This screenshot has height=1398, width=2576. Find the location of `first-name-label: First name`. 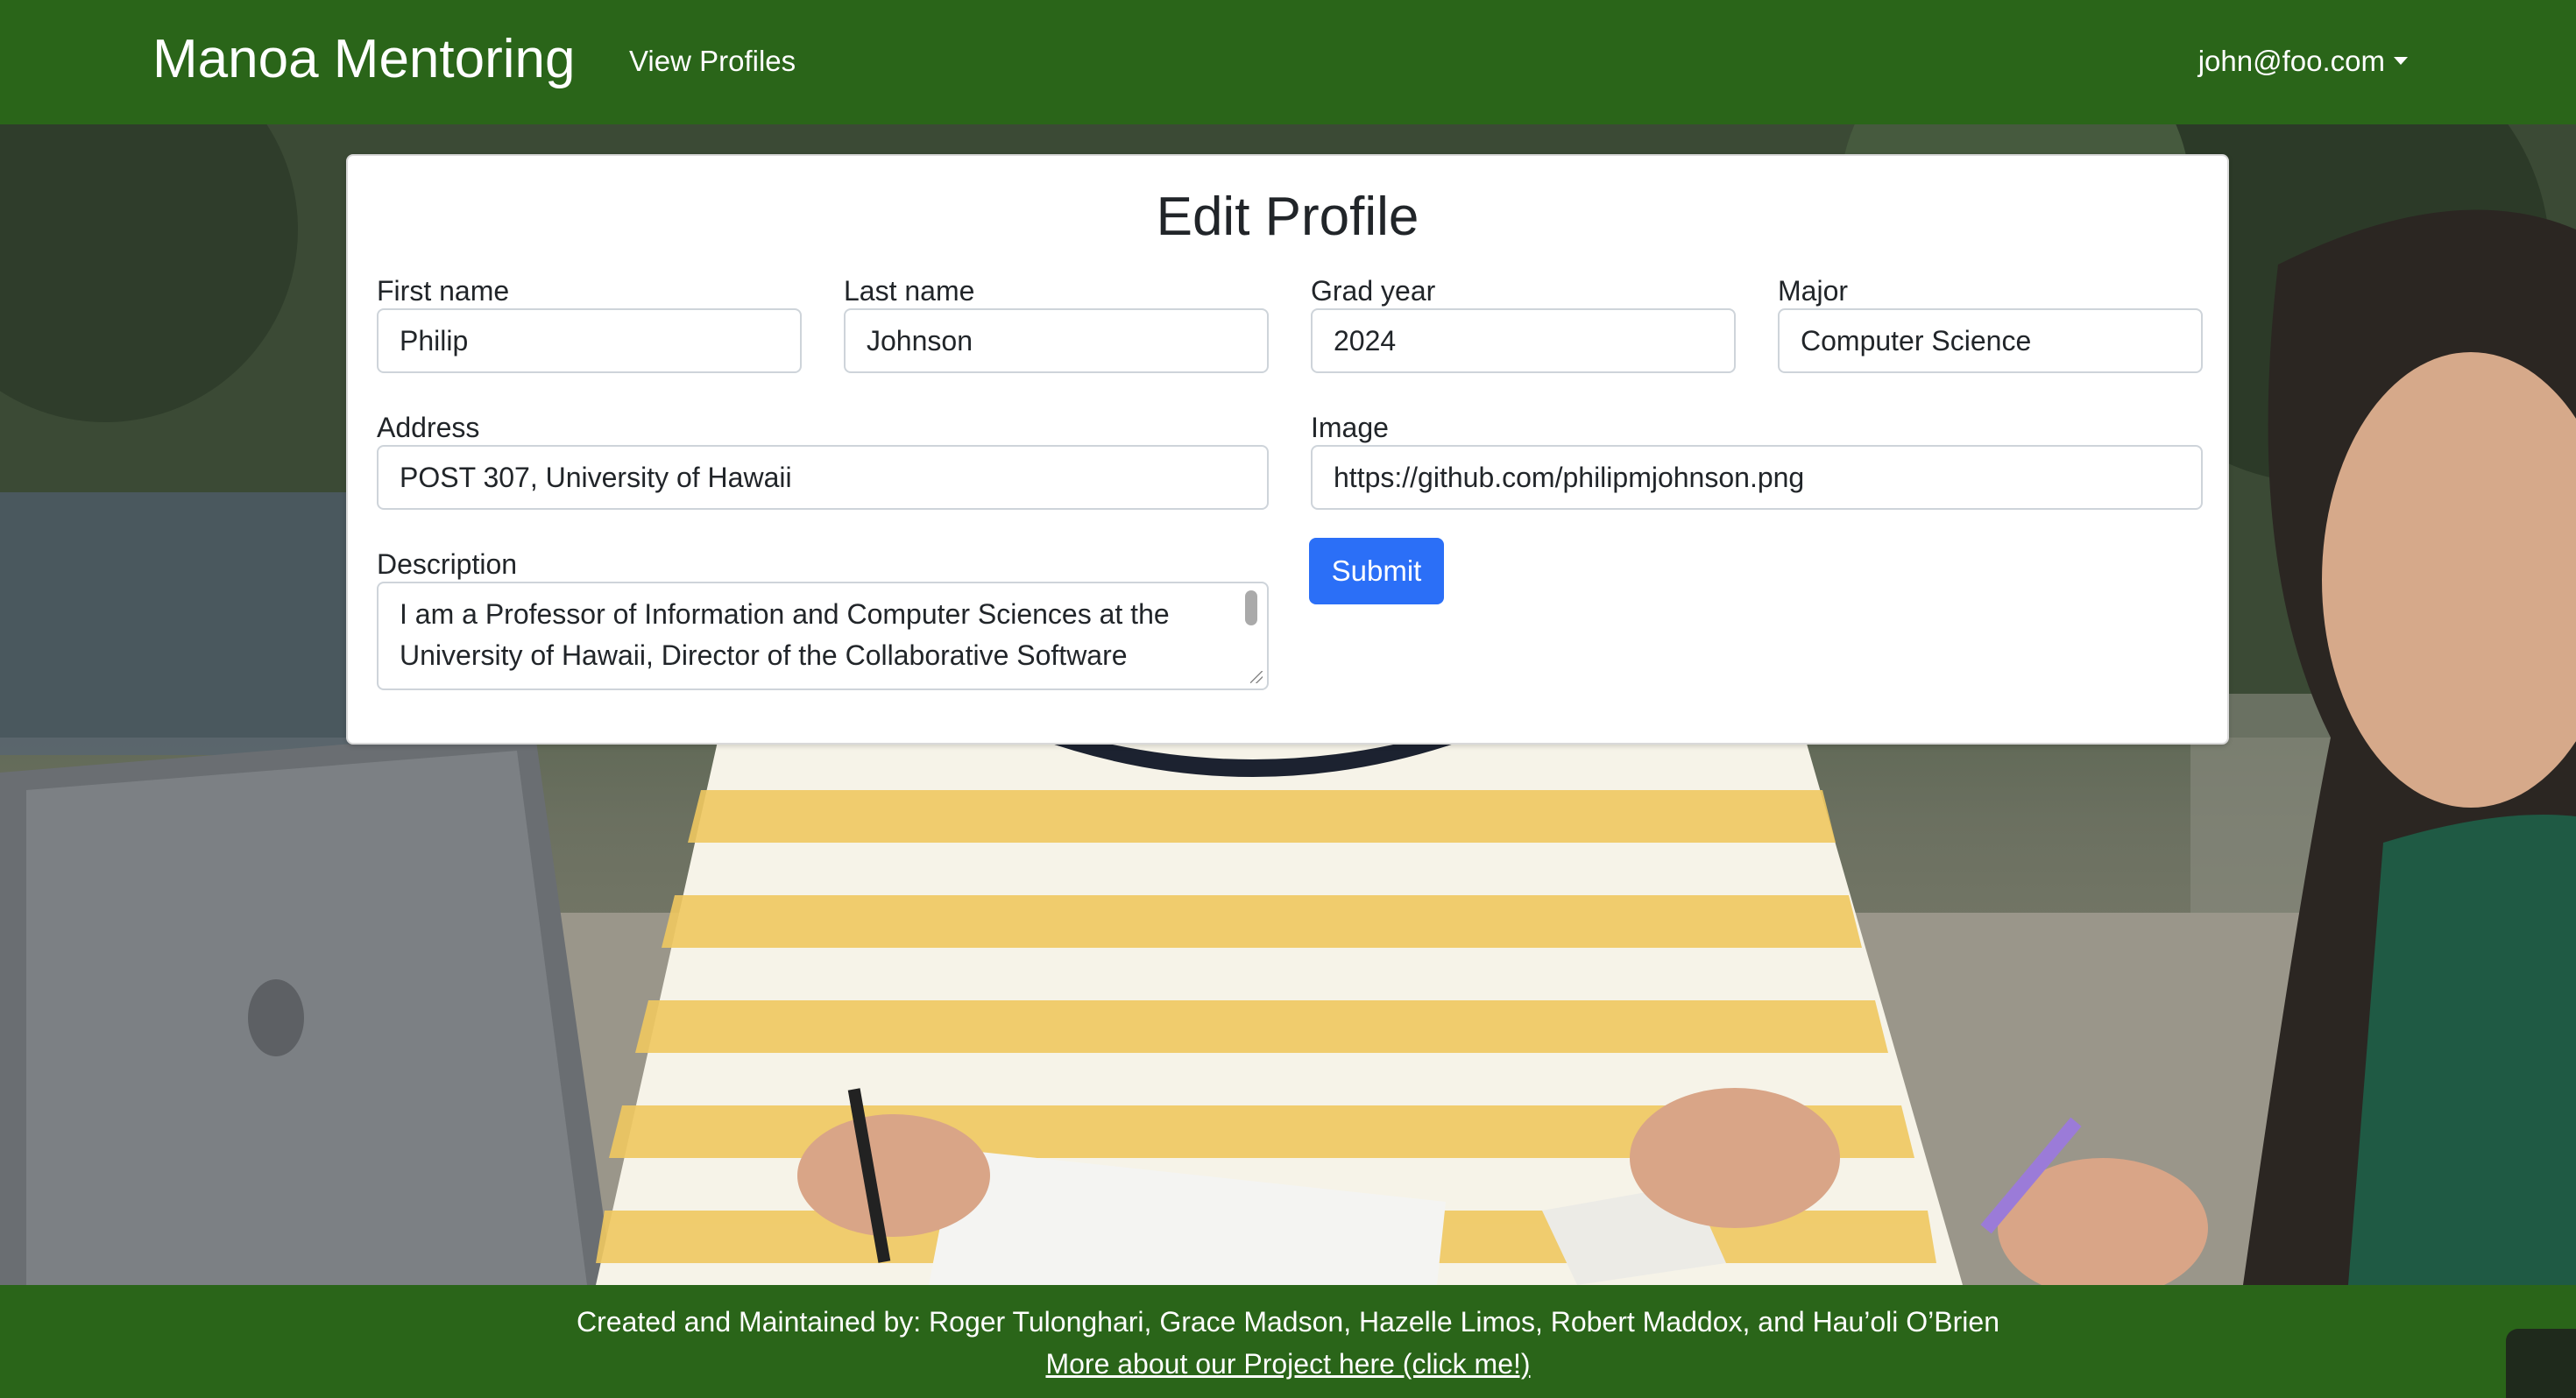

first-name-label: First name is located at coordinates (443, 291).